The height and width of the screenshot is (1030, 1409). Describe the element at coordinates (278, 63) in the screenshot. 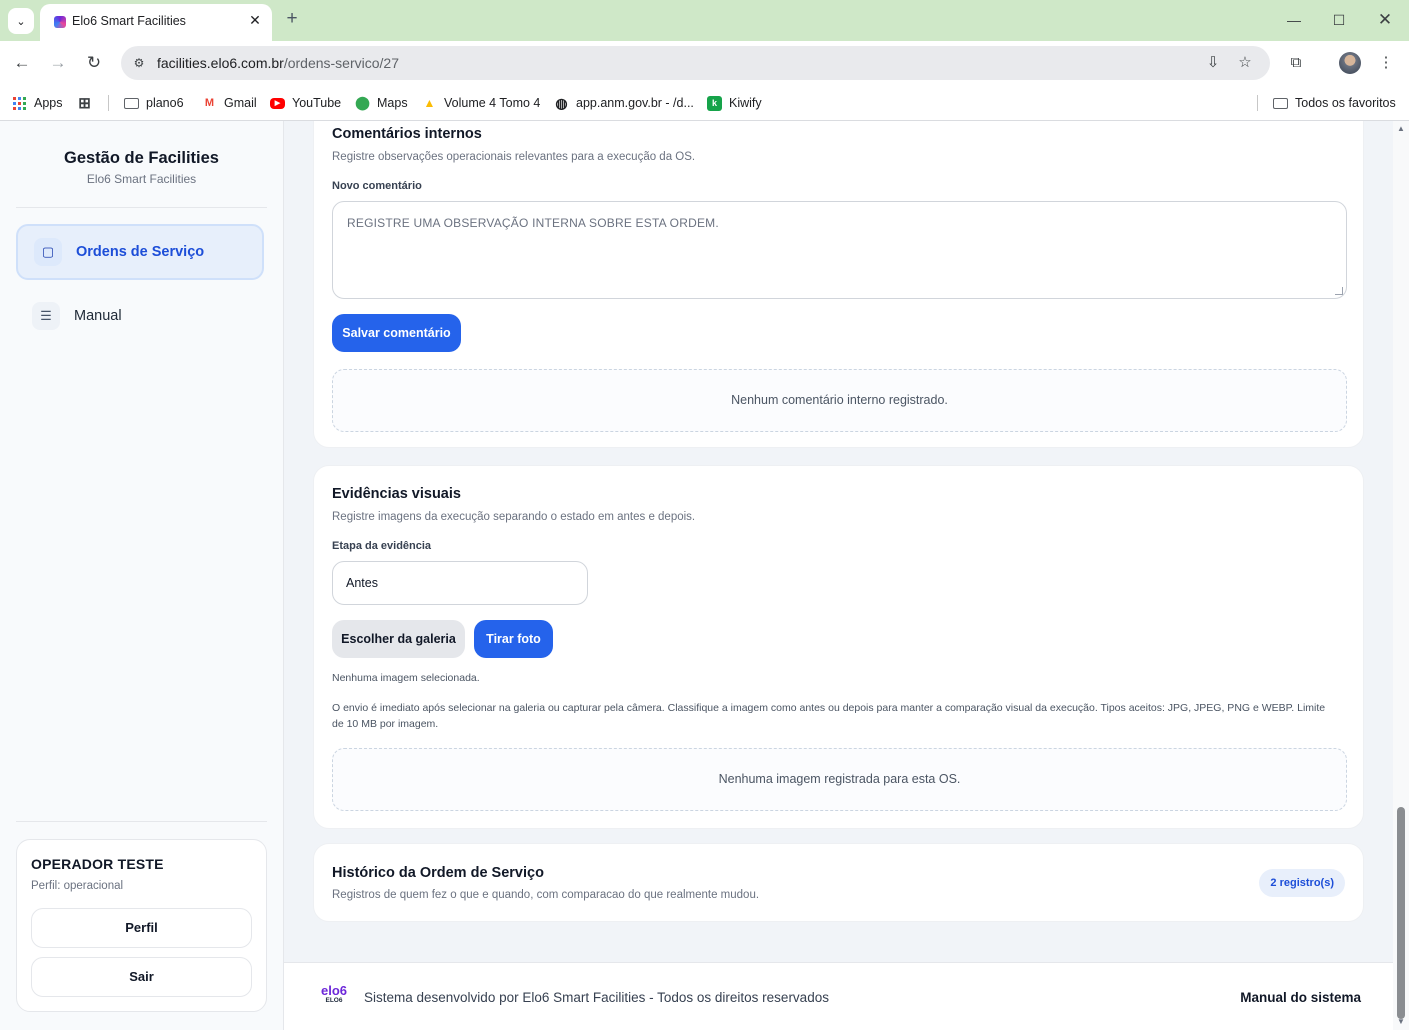

I see `url-text: facilities.elo6.com.br/ordens-servico/27` at that location.